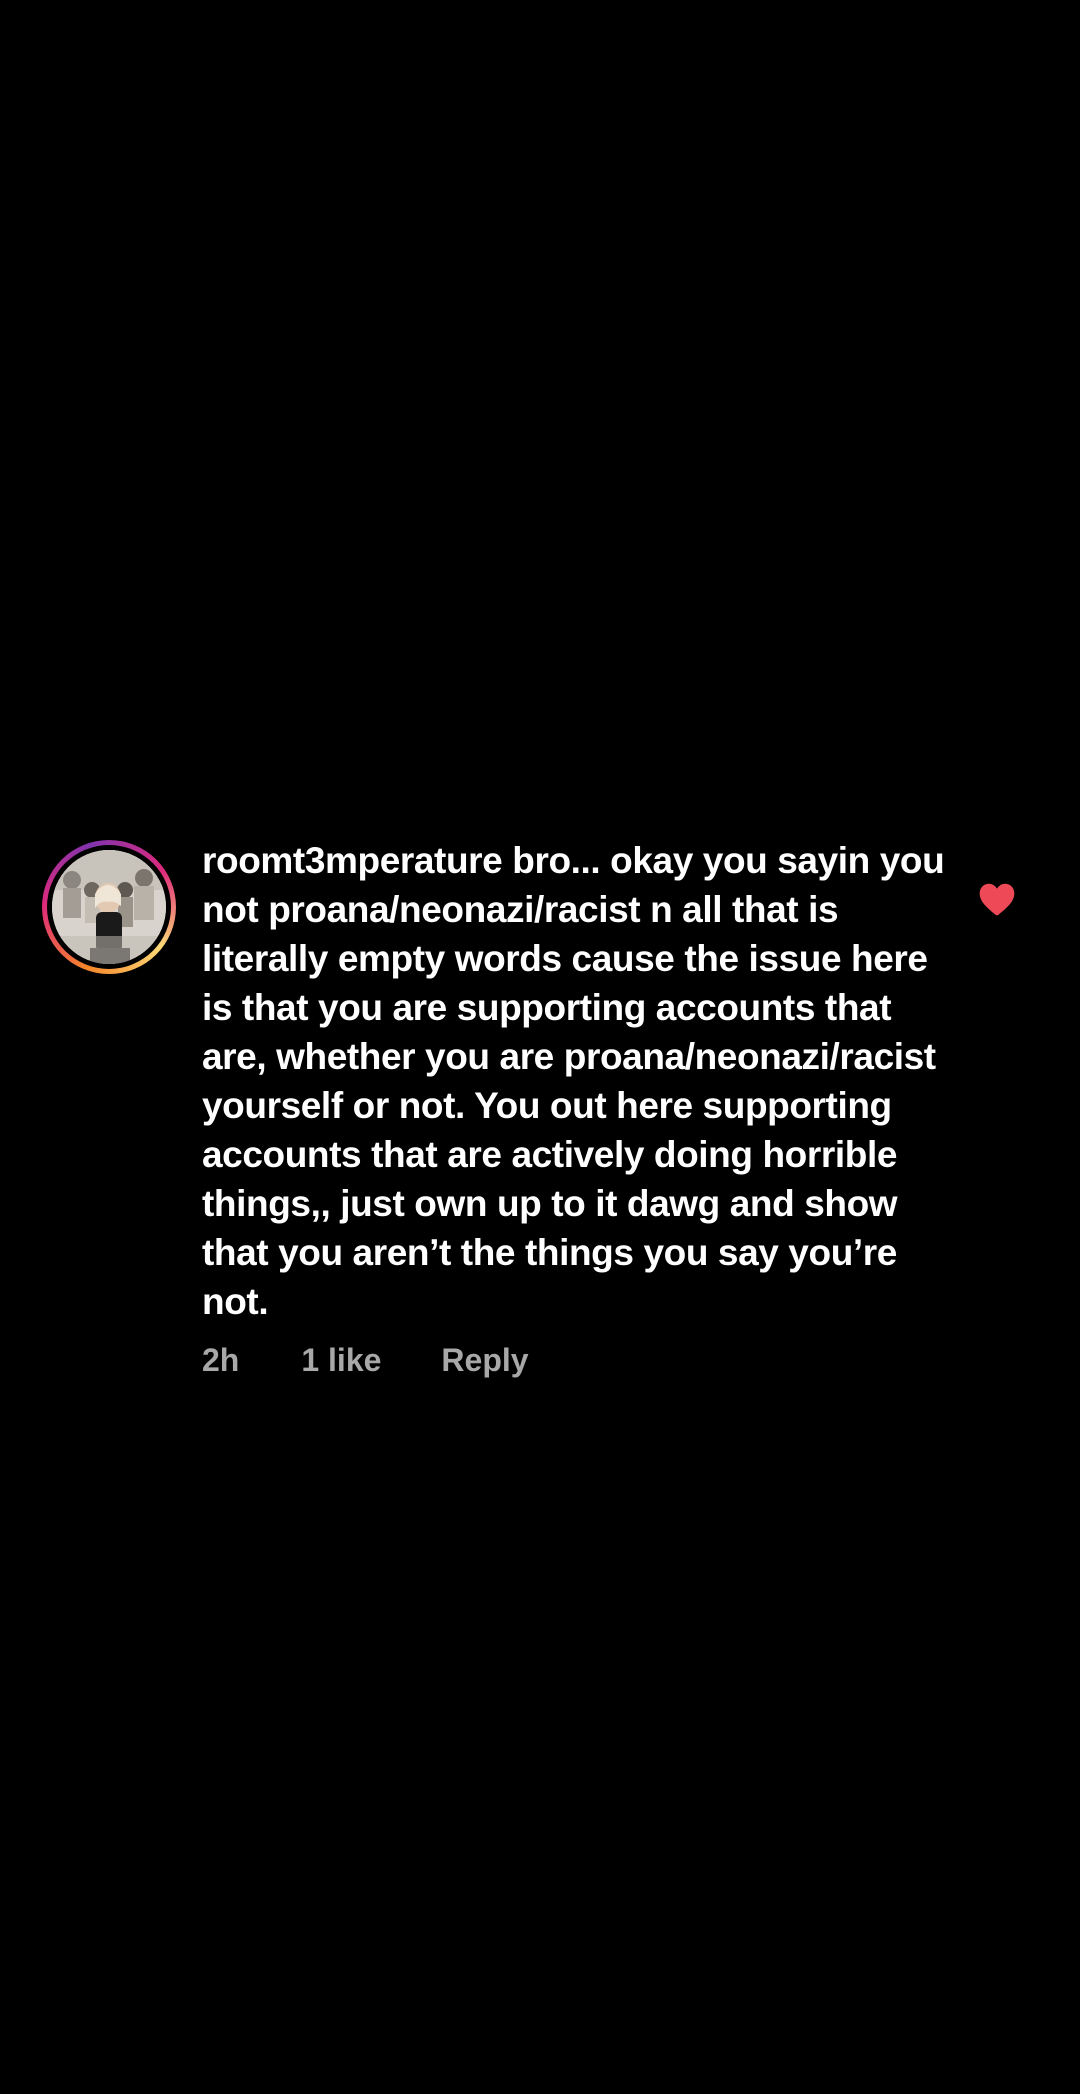 Image resolution: width=1080 pixels, height=2094 pixels. What do you see at coordinates (221, 1360) in the screenshot?
I see `comment-timestamp: 2h` at bounding box center [221, 1360].